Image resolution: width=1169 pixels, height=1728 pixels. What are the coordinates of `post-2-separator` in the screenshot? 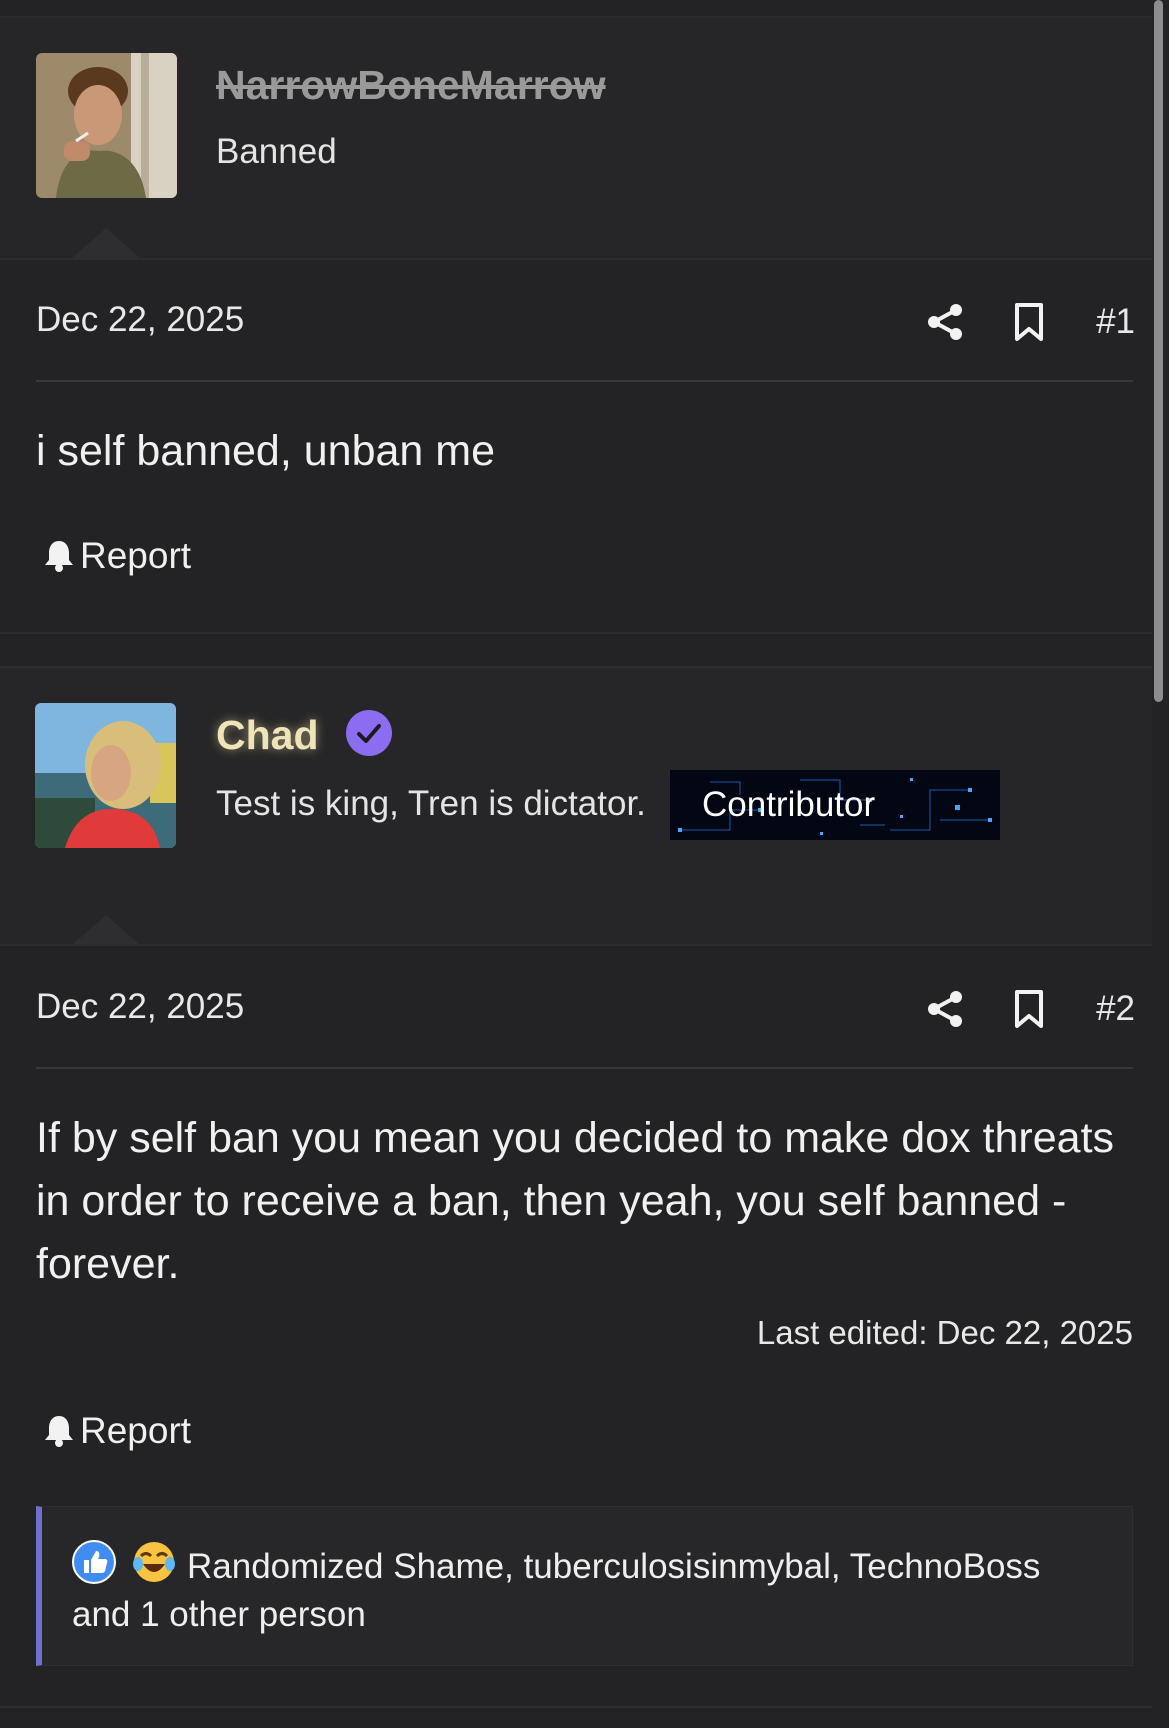 It's located at (584, 1068).